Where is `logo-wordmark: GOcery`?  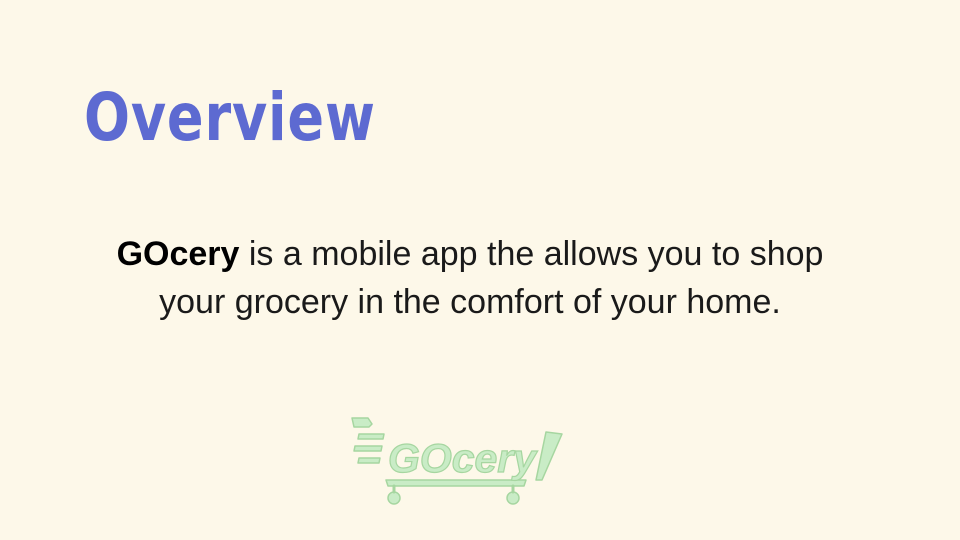 logo-wordmark: GOcery is located at coordinates (463, 459).